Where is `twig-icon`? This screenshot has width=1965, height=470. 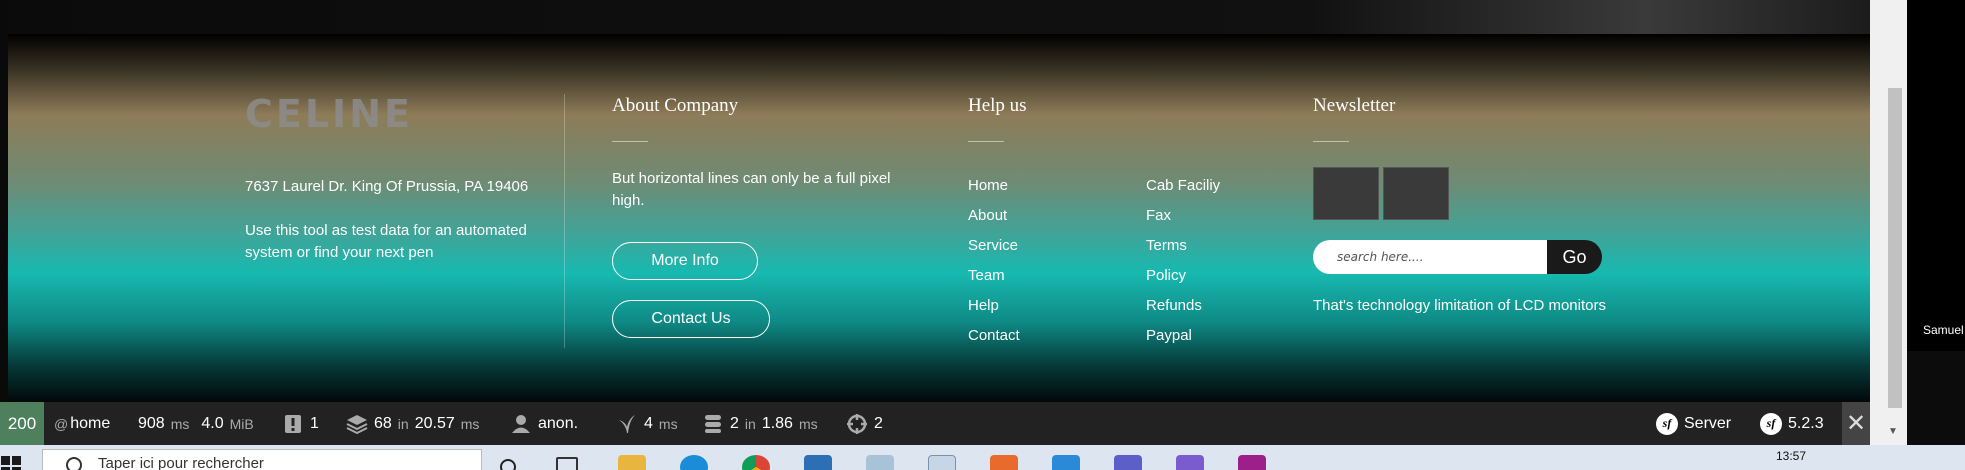 twig-icon is located at coordinates (627, 424).